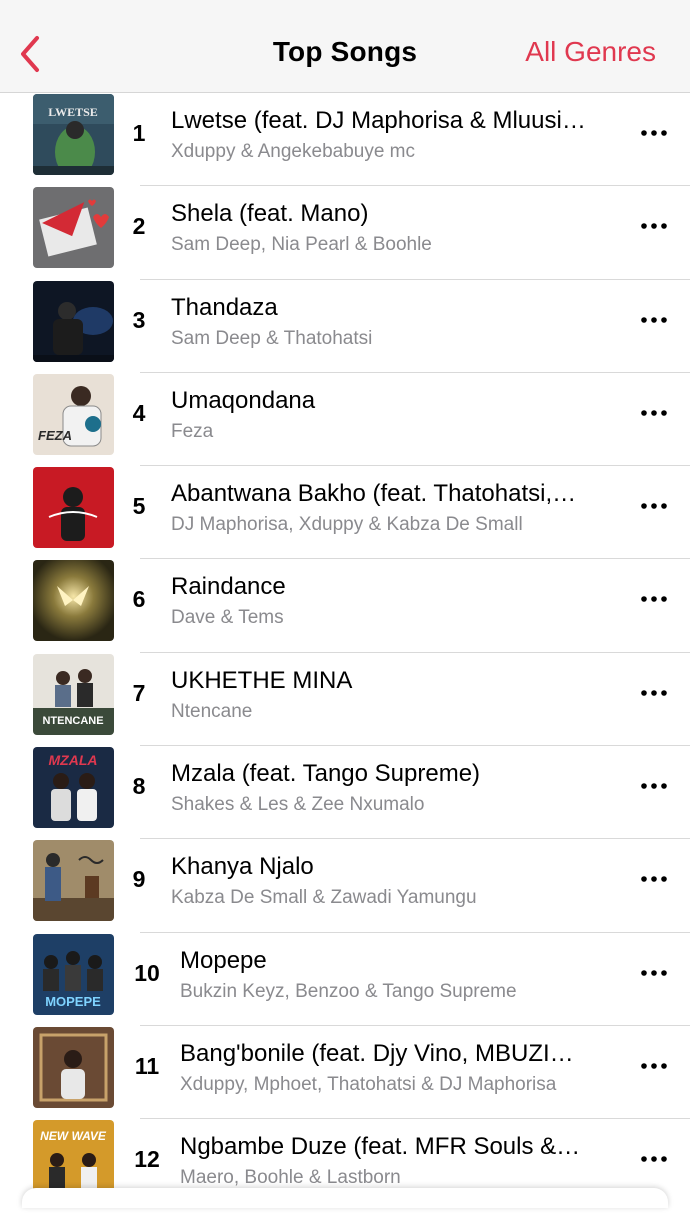 Image resolution: width=690 pixels, height=1213 pixels. I want to click on rank-number: 12, so click(147, 1159).